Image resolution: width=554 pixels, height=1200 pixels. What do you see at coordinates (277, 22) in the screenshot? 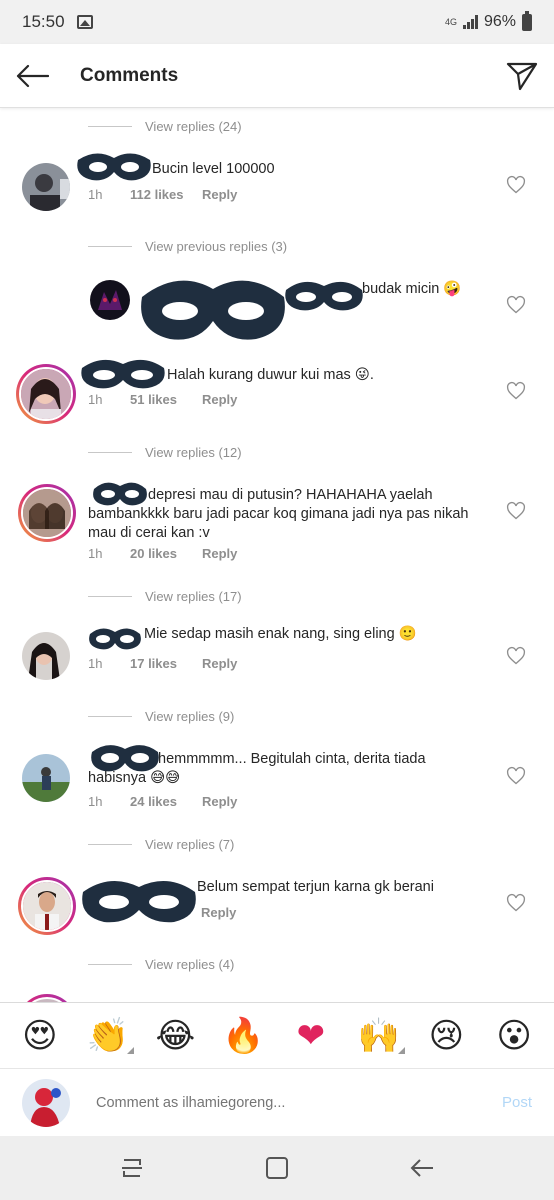
I see `status-bar: 15:50 4G 96%` at bounding box center [277, 22].